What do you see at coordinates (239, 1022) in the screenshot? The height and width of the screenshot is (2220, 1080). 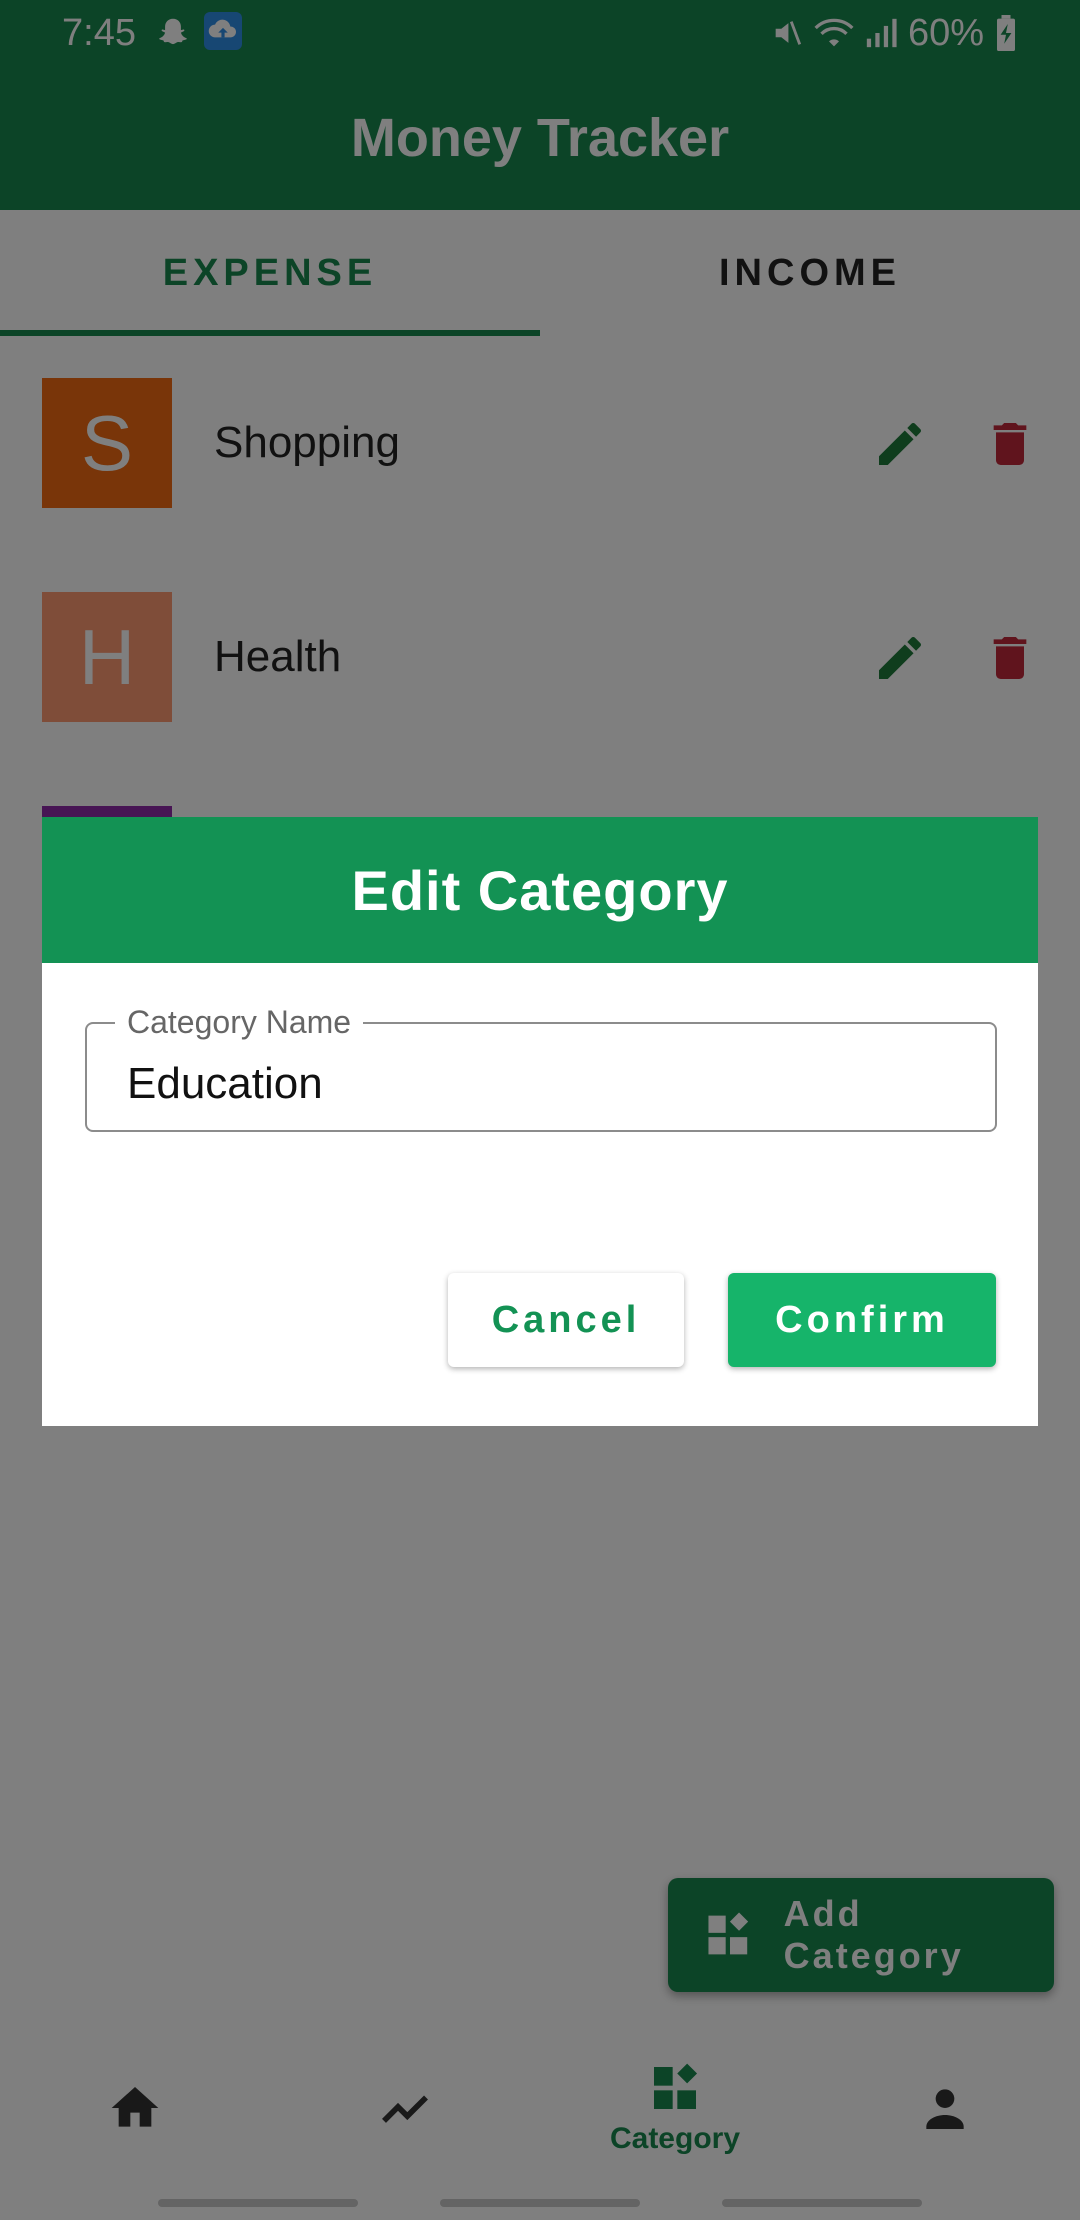 I see `field-label: Category Name` at bounding box center [239, 1022].